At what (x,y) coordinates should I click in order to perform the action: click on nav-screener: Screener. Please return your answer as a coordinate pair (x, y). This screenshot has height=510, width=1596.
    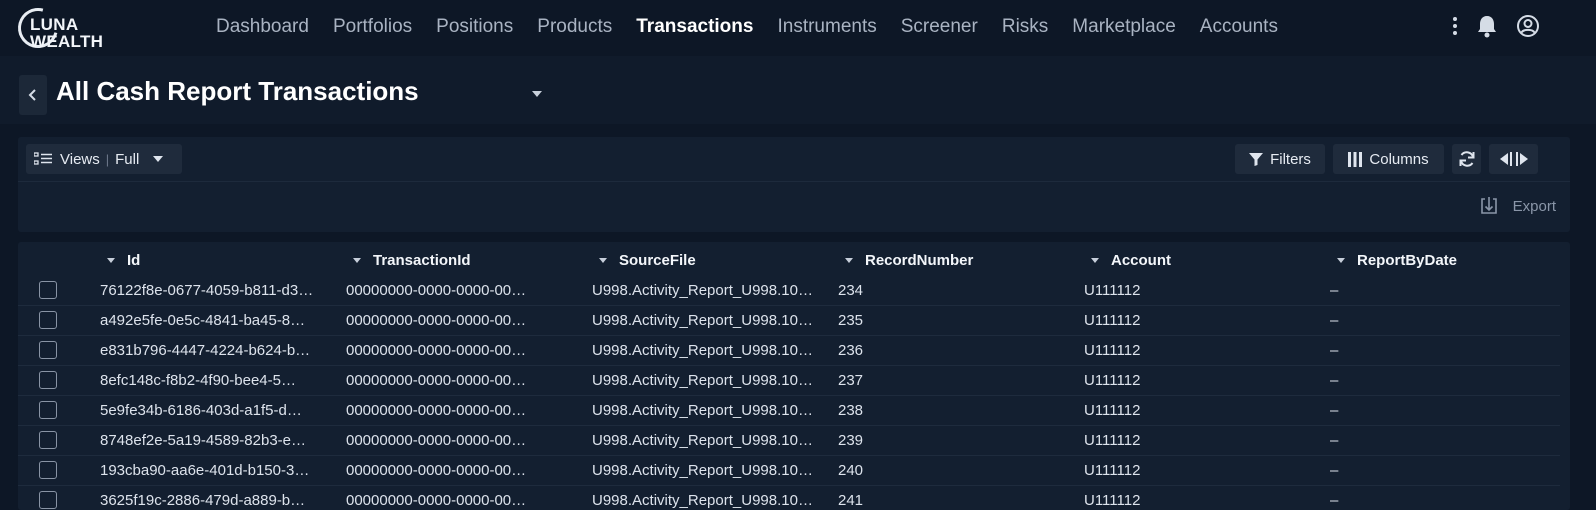
    Looking at the image, I should click on (939, 27).